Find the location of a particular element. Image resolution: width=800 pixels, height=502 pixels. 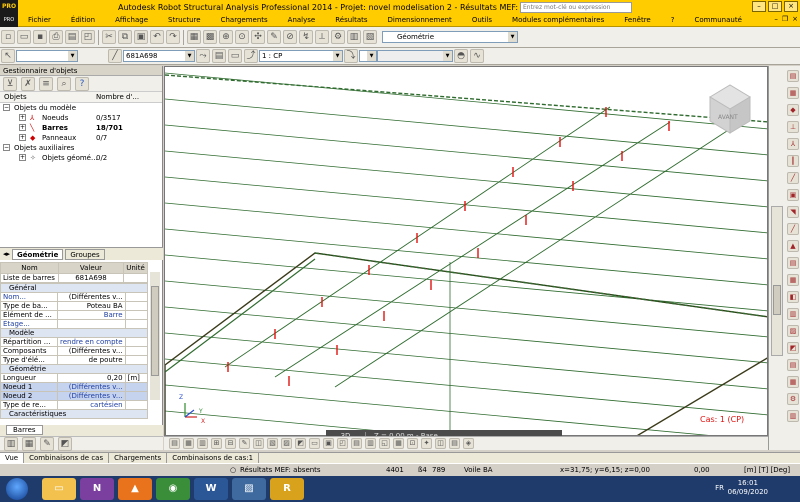

menu-structure: Structure is located at coordinates (184, 20).